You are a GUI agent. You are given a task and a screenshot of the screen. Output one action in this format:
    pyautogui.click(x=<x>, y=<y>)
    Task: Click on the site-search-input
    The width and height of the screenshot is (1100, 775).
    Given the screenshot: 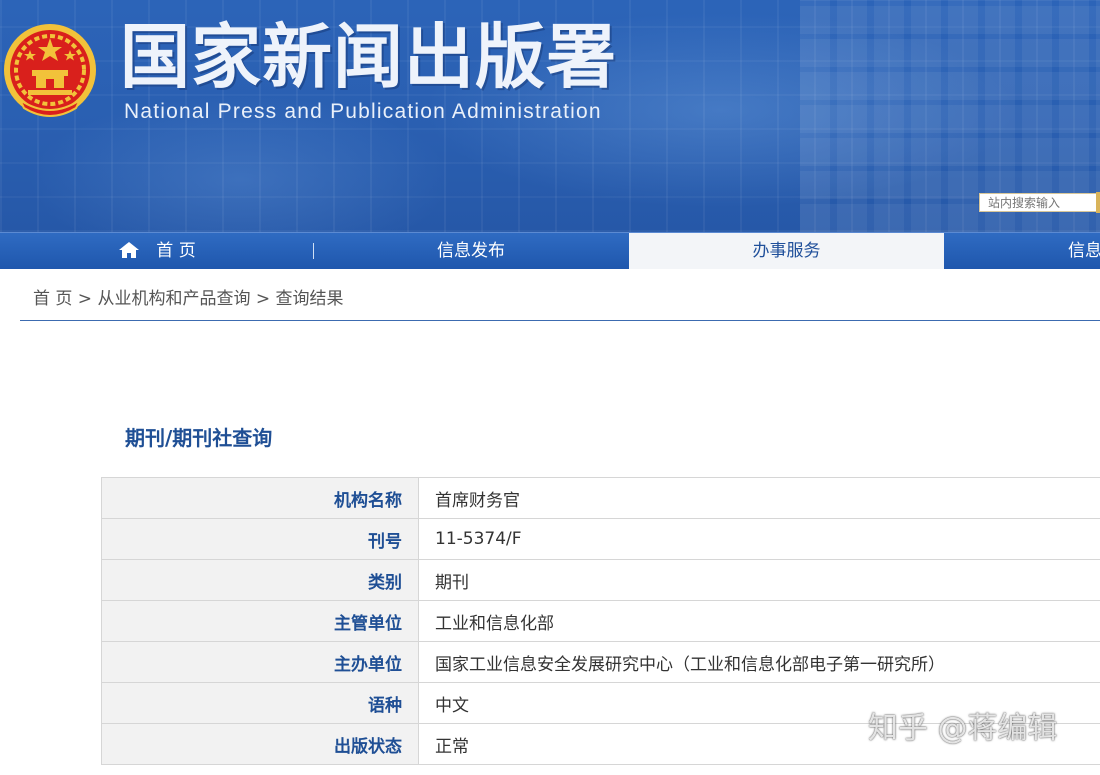 What is the action you would take?
    pyautogui.click(x=1038, y=202)
    